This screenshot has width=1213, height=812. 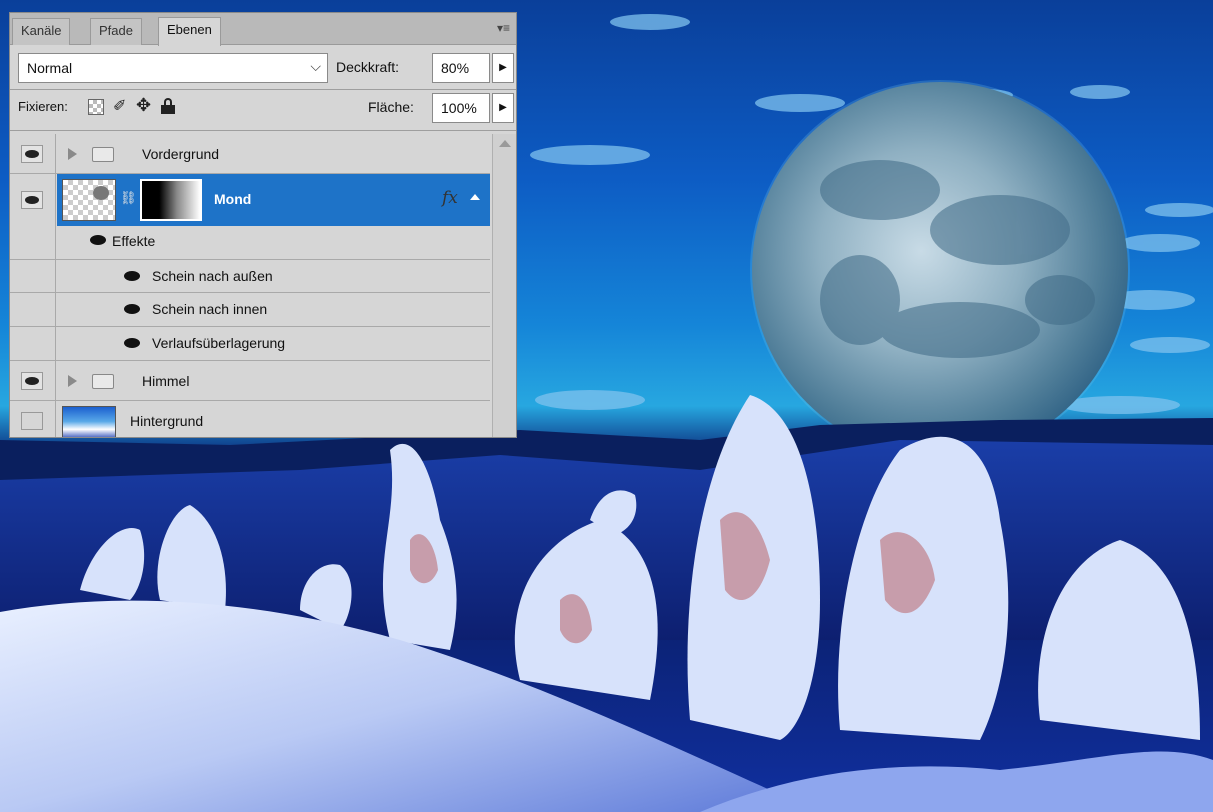 I want to click on opacity-input: 80%, so click(x=461, y=68).